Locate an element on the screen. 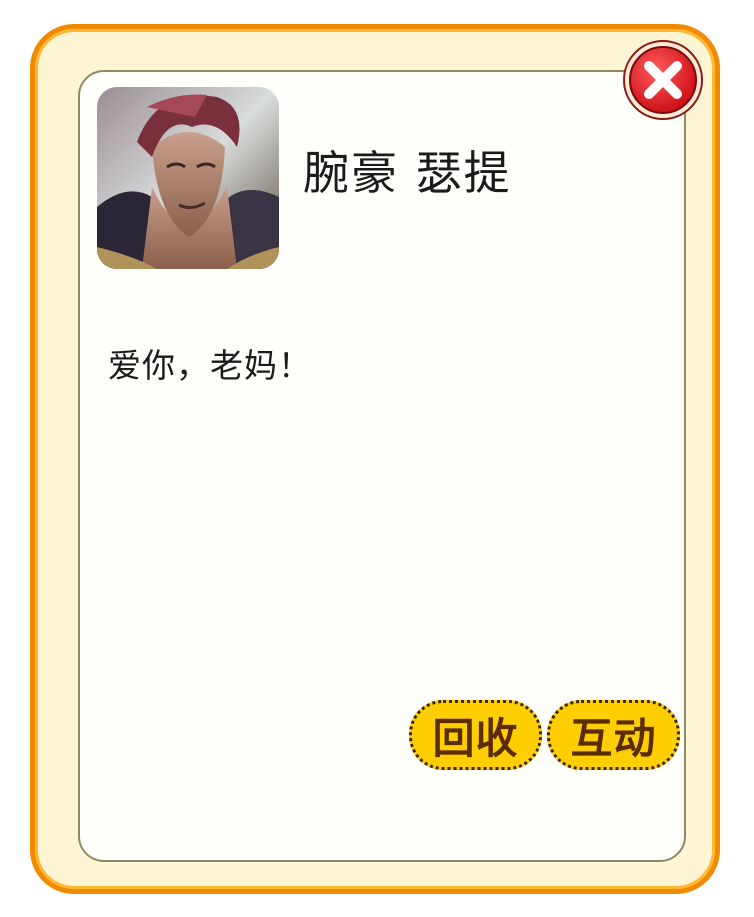 This screenshot has height=917, width=754. interact-button: 互动 is located at coordinates (613, 735).